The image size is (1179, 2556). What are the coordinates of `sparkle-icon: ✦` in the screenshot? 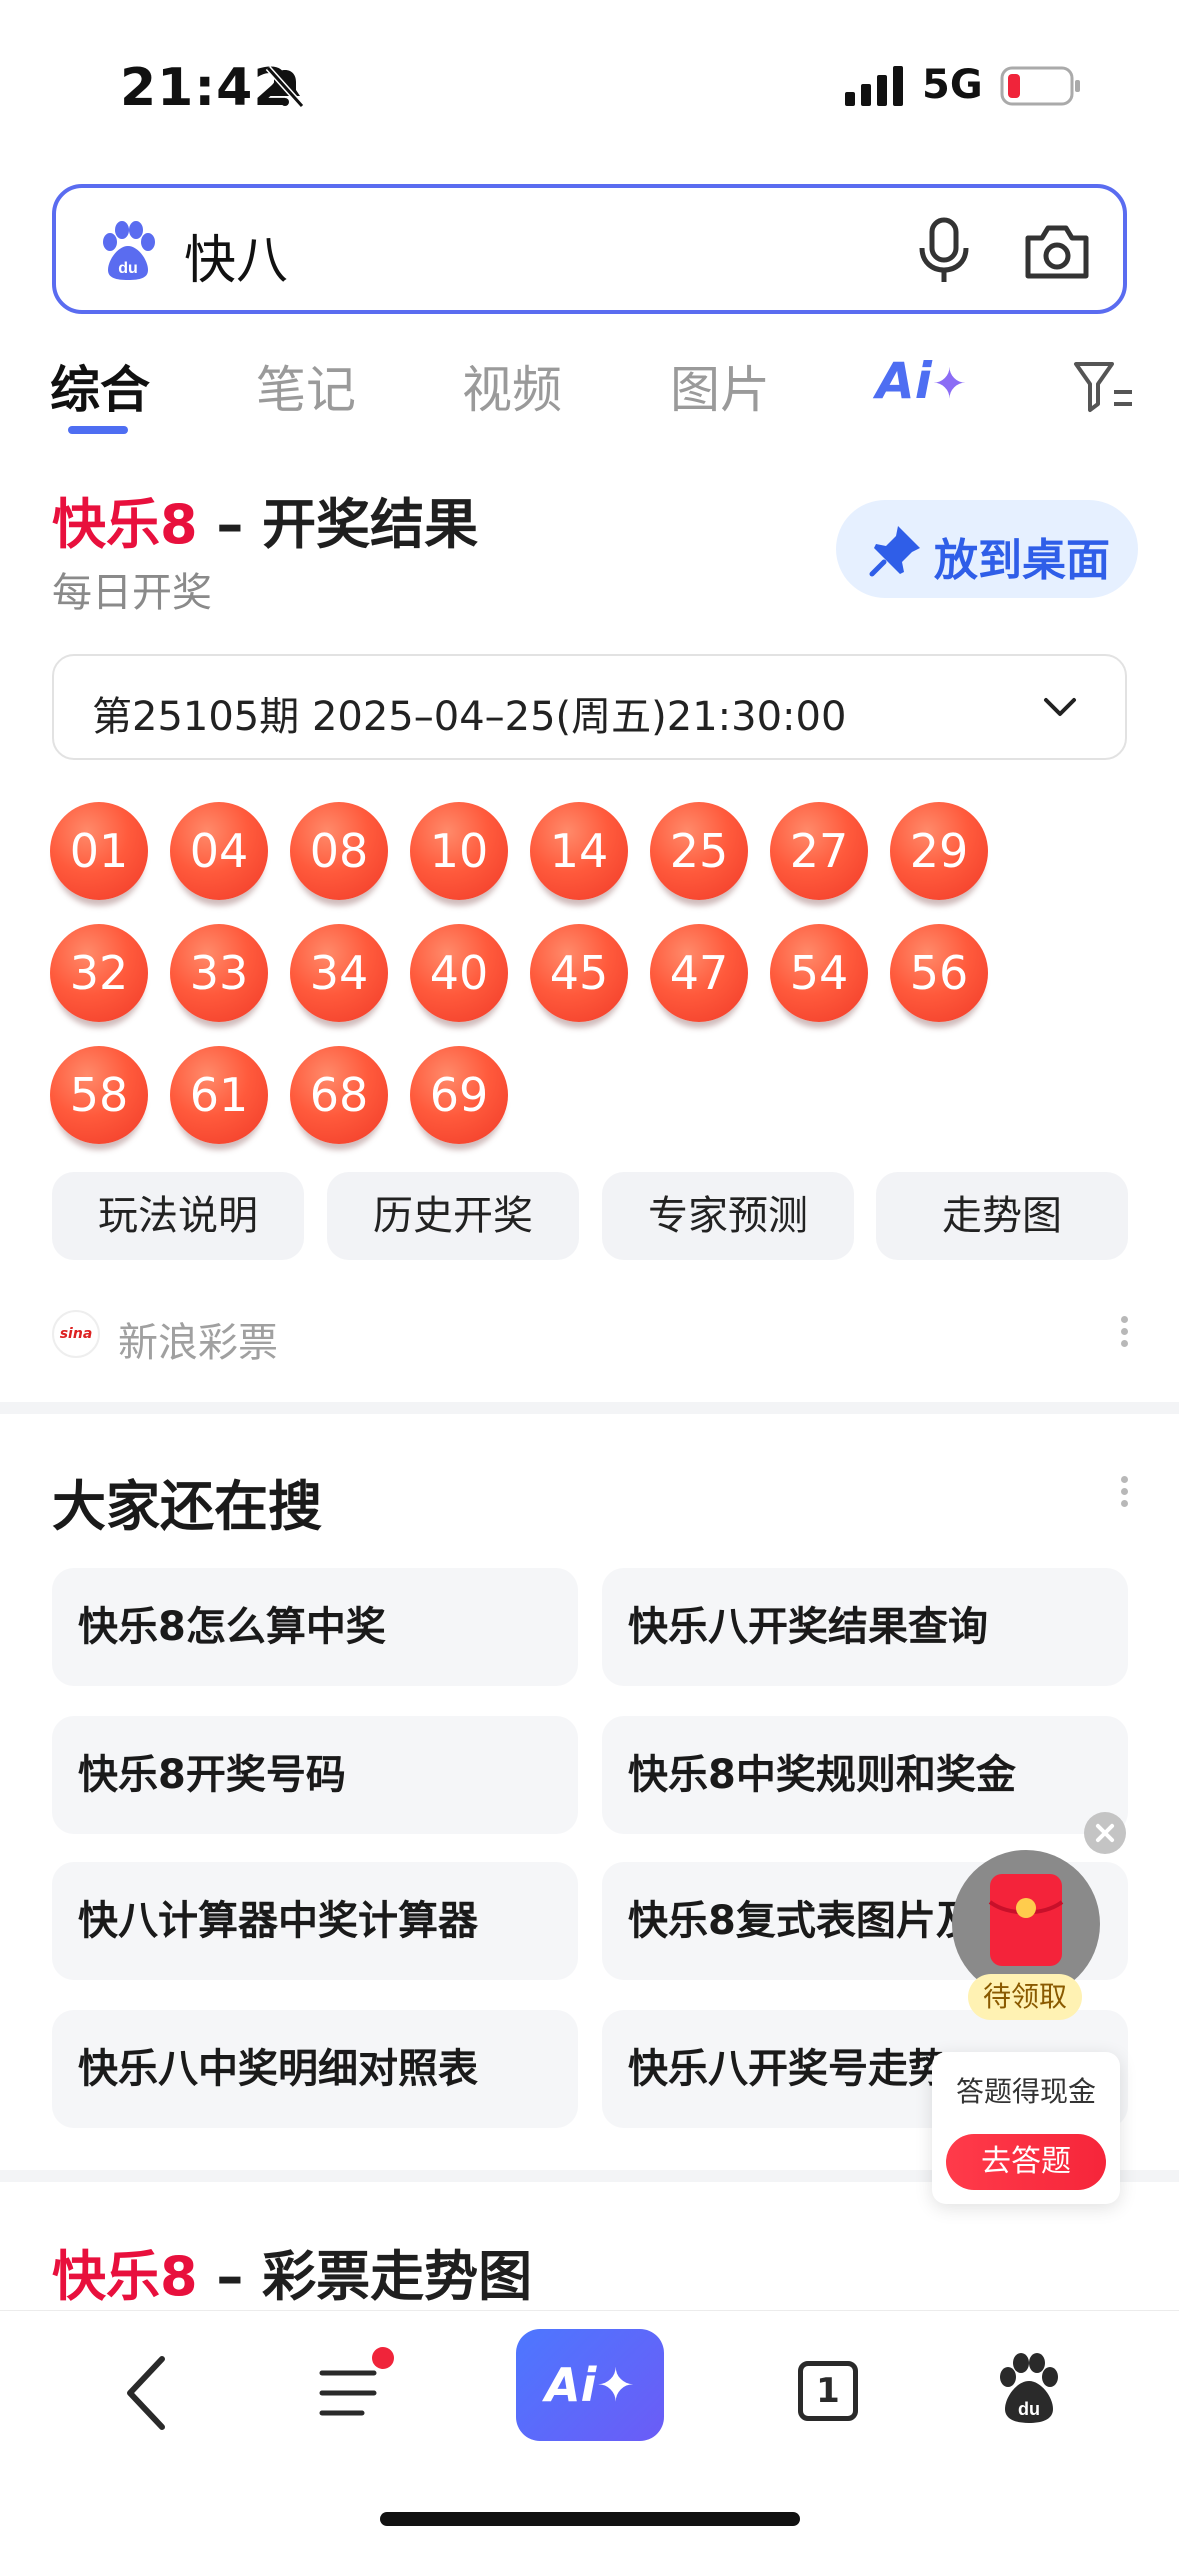 It's located at (949, 383).